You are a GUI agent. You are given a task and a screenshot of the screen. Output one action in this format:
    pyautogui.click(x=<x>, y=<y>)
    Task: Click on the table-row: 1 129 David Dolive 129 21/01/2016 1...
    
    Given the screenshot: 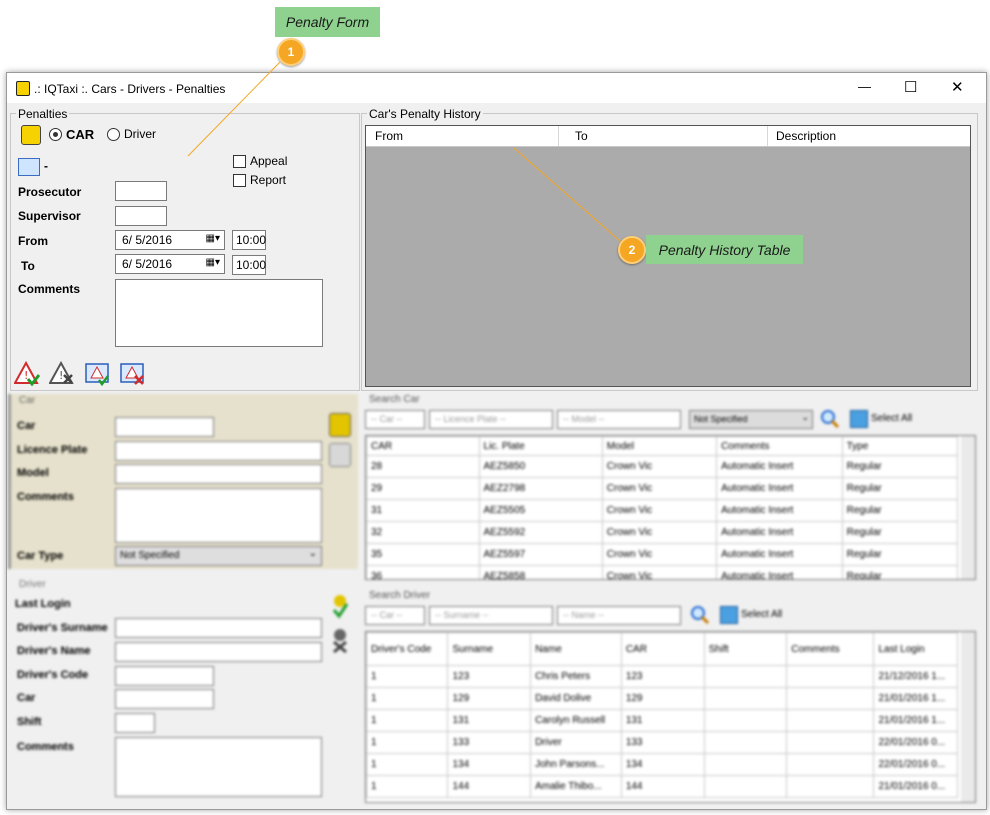 What is the action you would take?
    pyautogui.click(x=662, y=698)
    